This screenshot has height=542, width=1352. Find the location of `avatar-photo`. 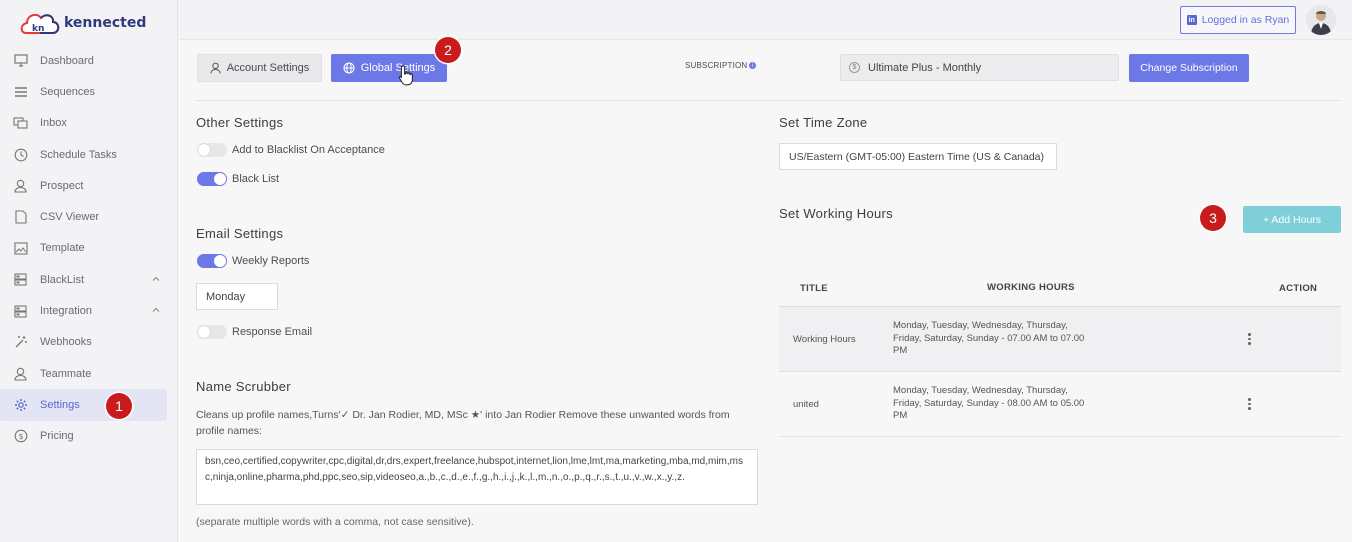

avatar-photo is located at coordinates (1321, 20).